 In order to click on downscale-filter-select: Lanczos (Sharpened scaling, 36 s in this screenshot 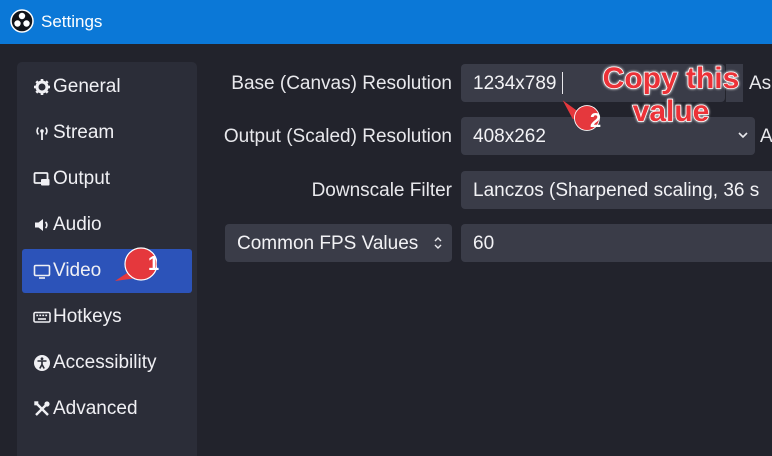, I will do `click(616, 190)`.